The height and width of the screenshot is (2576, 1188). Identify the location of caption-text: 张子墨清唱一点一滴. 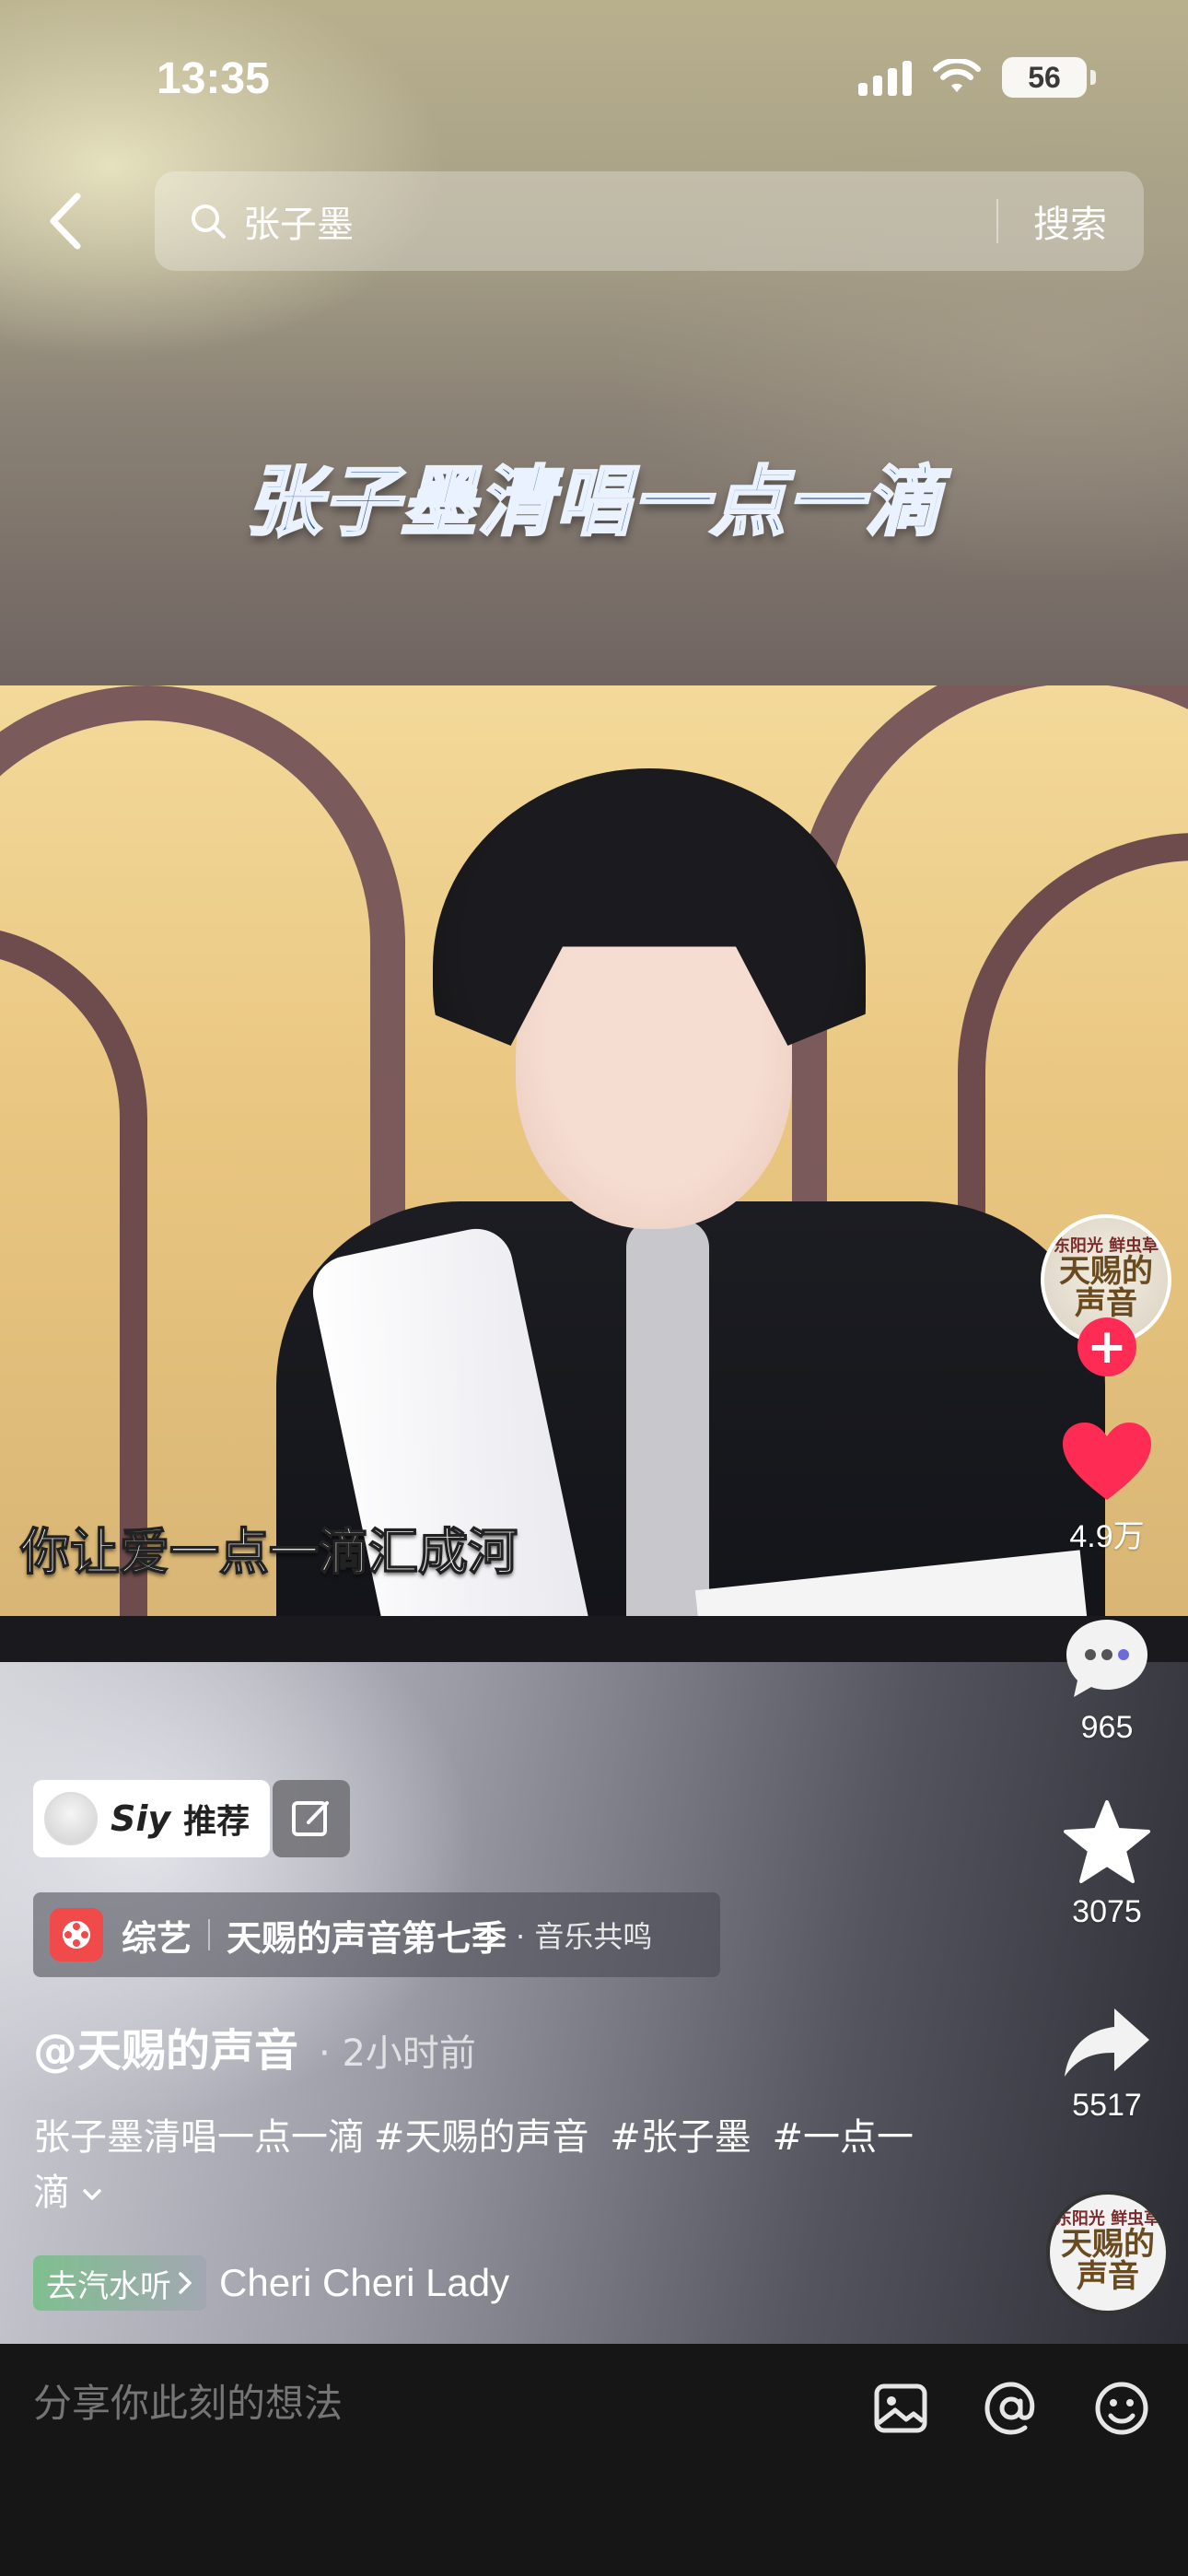
(199, 2137).